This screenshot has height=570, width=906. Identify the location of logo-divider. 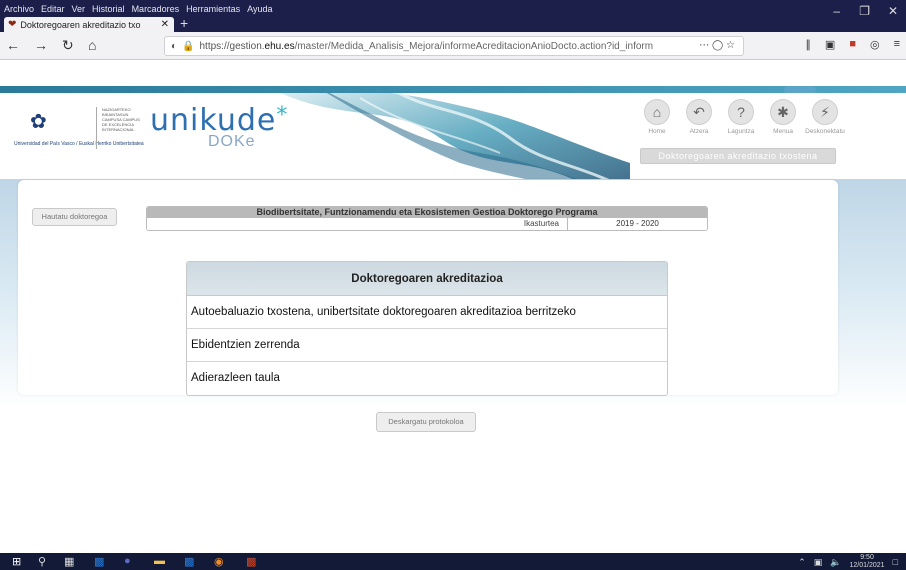
(96, 128).